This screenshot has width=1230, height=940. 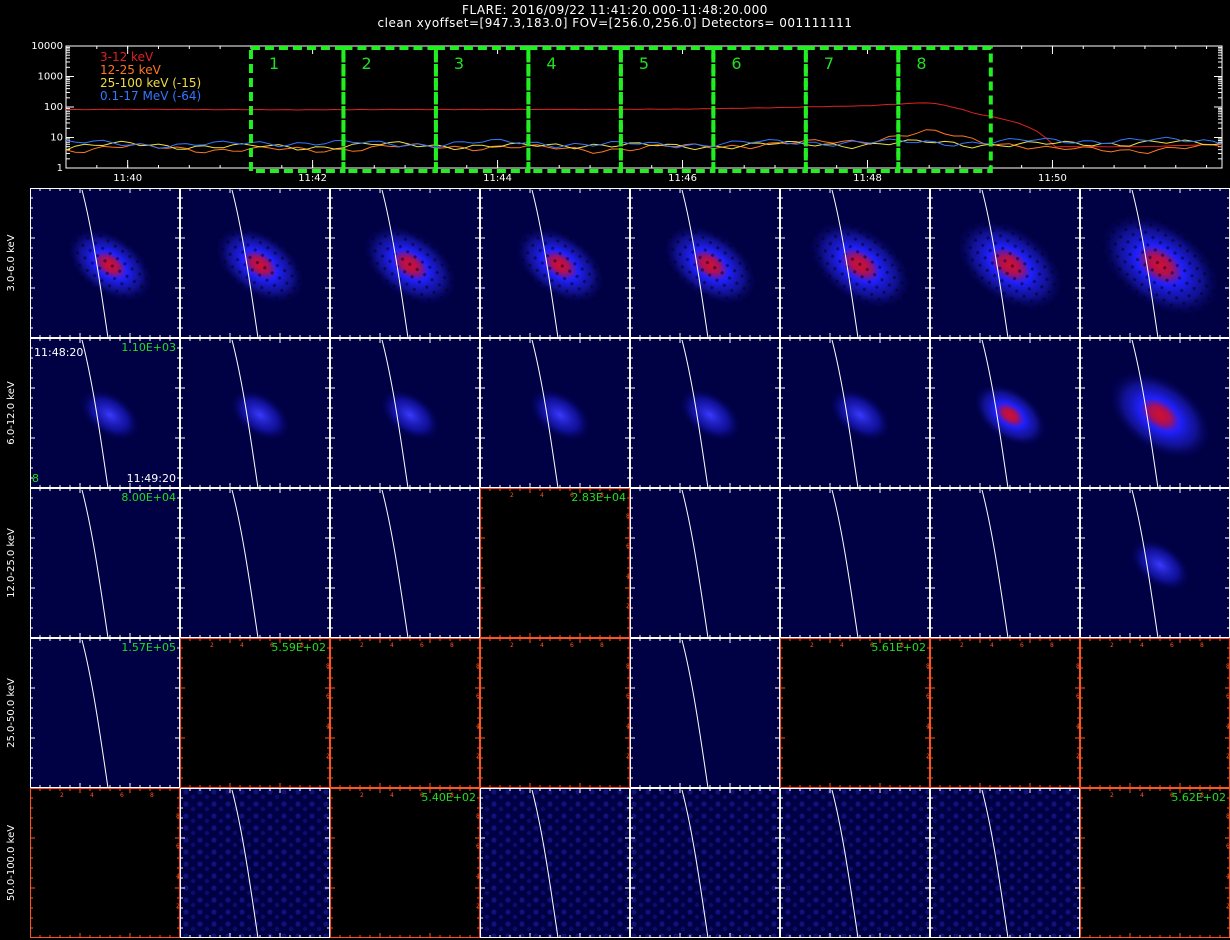 What do you see at coordinates (150, 96) in the screenshot?
I see `legend-entry: 0.1-17 MeV (-64)` at bounding box center [150, 96].